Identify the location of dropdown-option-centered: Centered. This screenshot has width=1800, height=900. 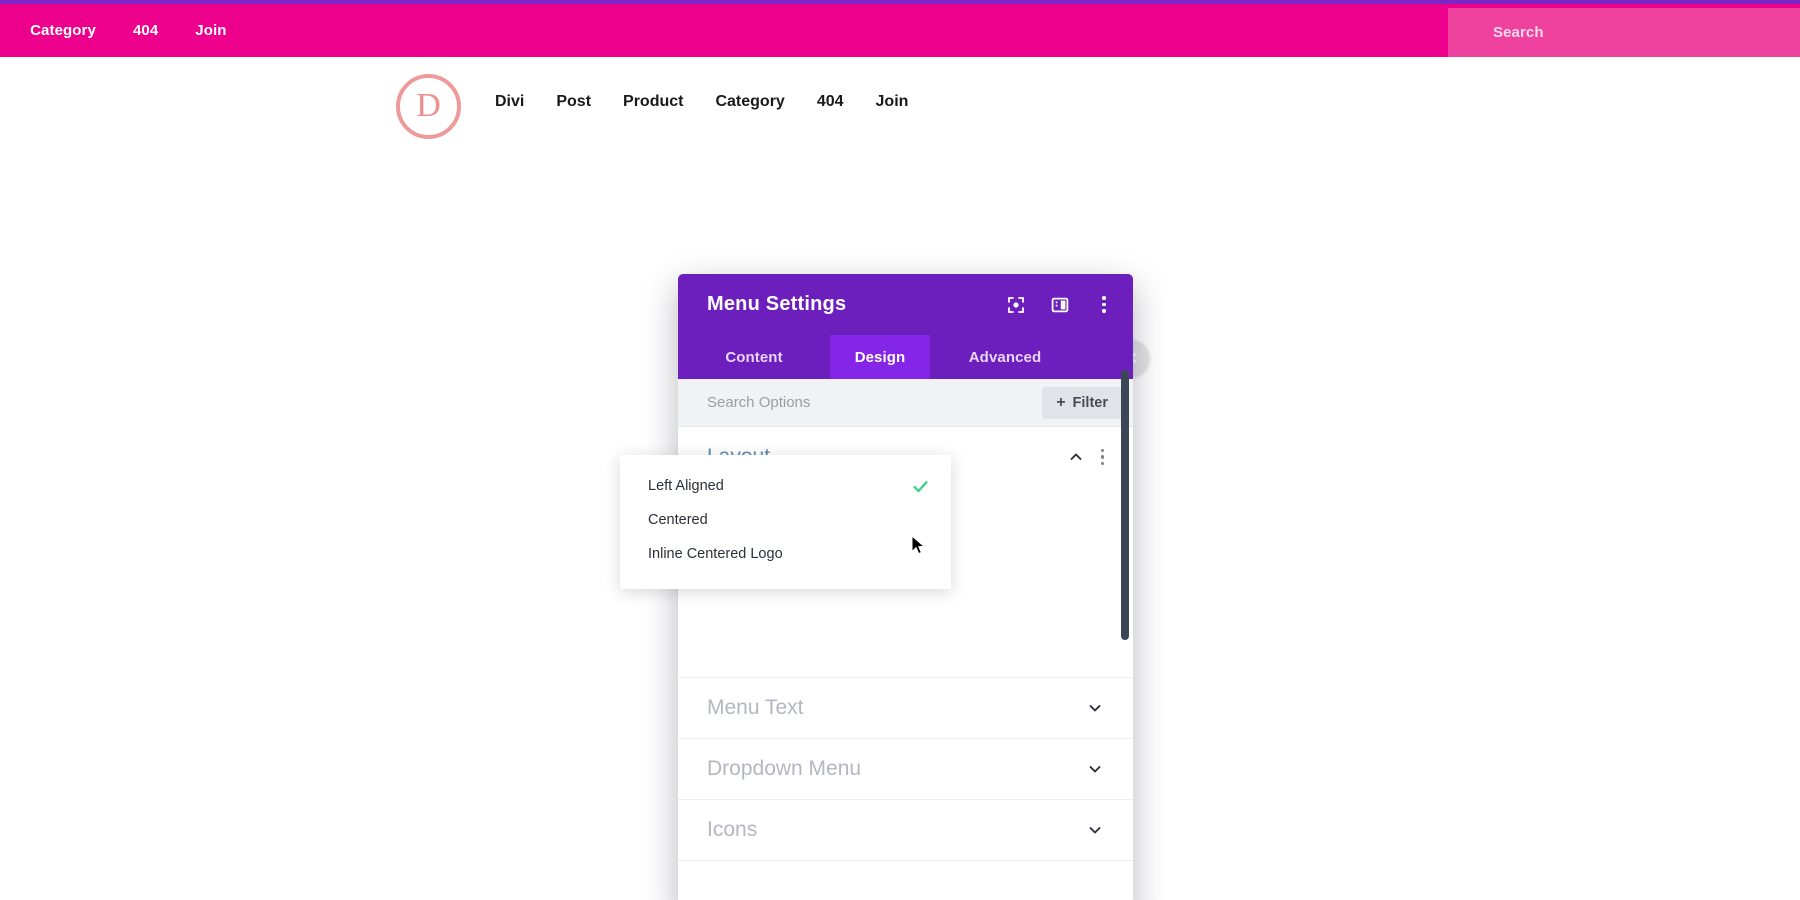
(785, 520).